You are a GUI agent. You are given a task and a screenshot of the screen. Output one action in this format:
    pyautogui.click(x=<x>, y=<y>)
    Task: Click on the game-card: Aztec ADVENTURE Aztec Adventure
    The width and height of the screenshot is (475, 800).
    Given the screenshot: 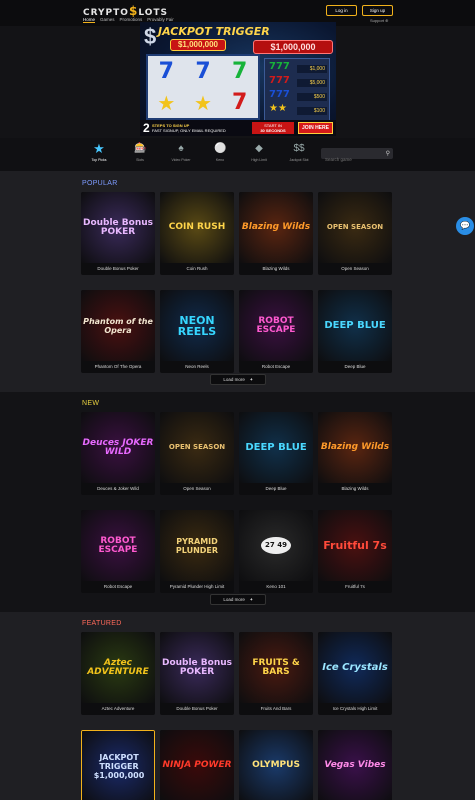 What is the action you would take?
    pyautogui.click(x=118, y=673)
    